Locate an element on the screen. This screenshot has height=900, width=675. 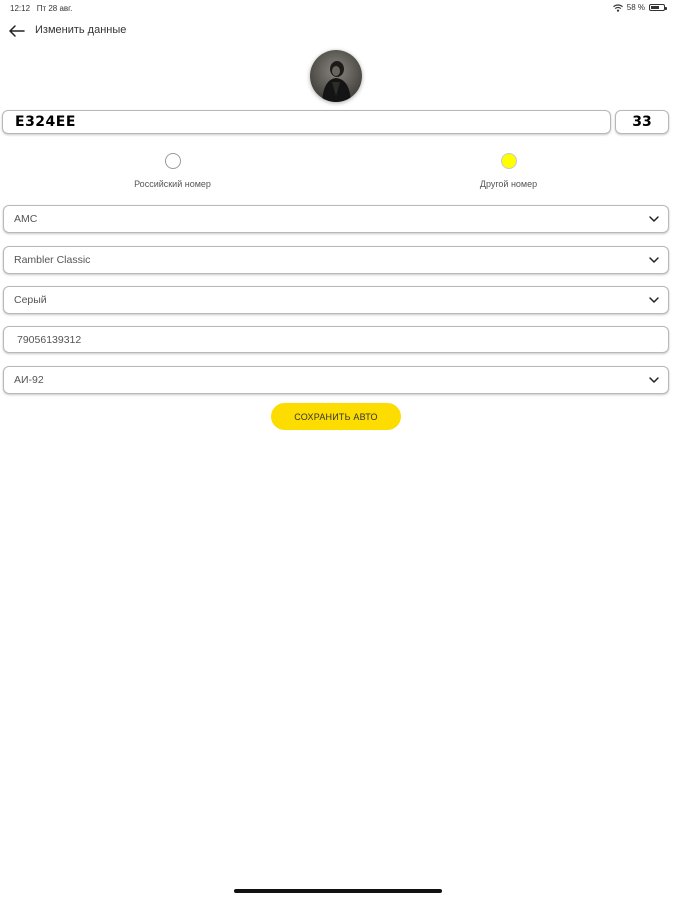
radio-button-other is located at coordinates (508, 161).